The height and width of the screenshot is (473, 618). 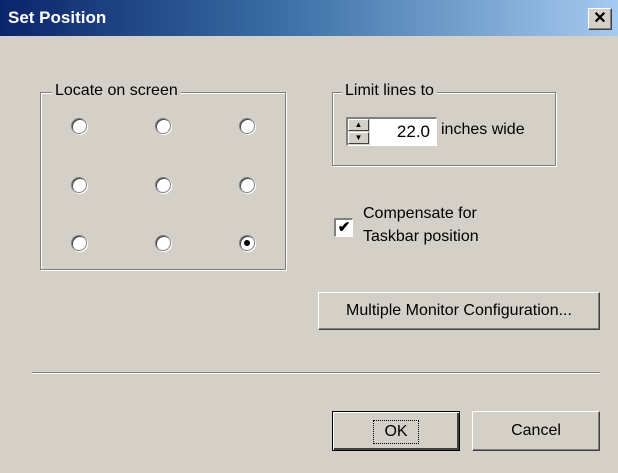 What do you see at coordinates (247, 185) in the screenshot?
I see `radio-middle-right` at bounding box center [247, 185].